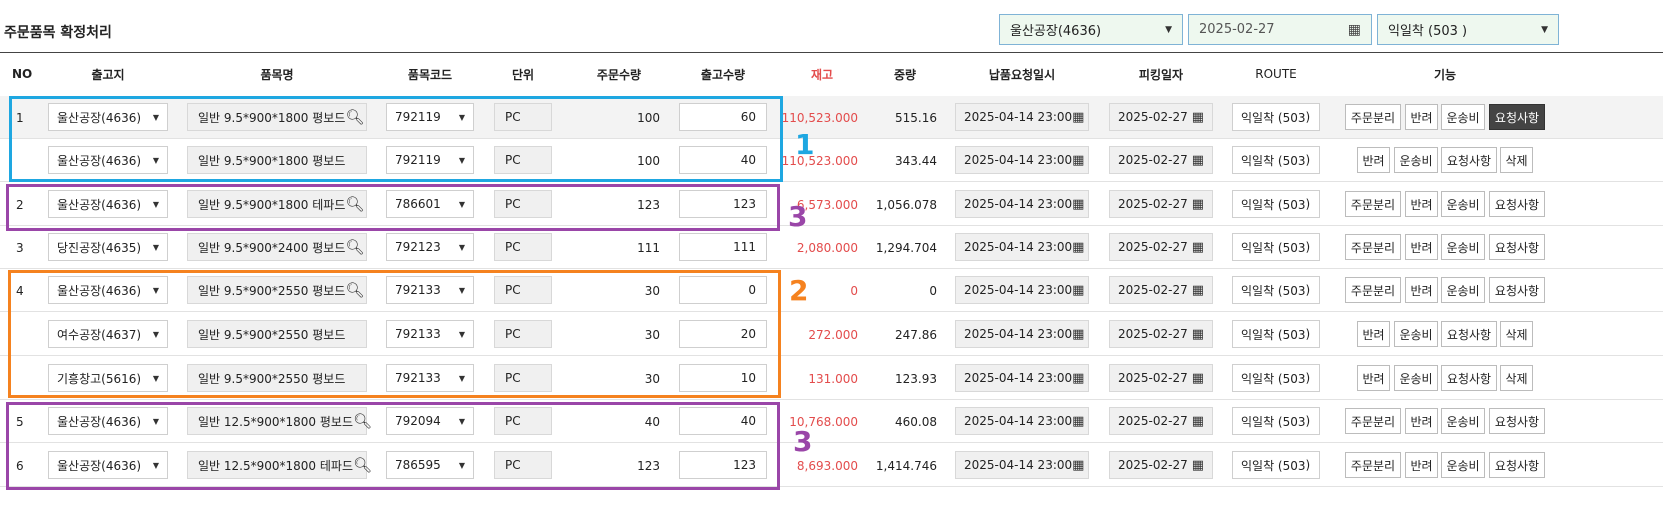 The image size is (1663, 530). I want to click on item-name-field: 일반 9.5*900*1800 평보드 🔍︎, so click(277, 117).